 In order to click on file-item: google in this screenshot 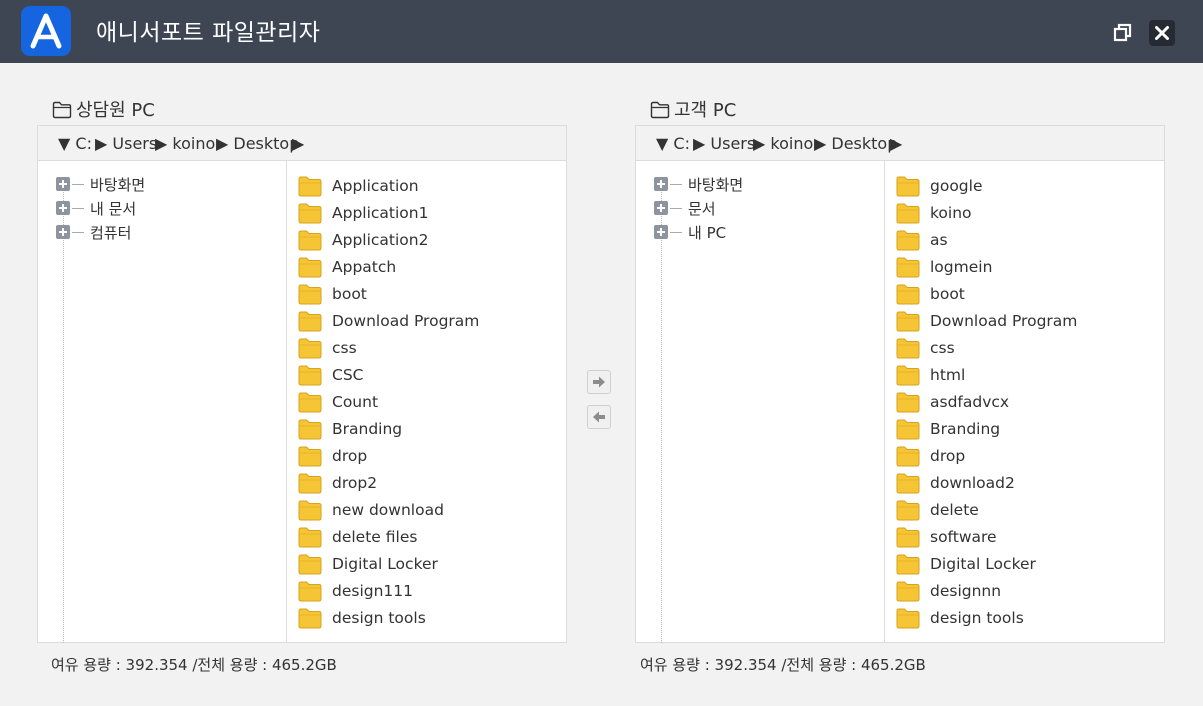, I will do `click(939, 185)`.